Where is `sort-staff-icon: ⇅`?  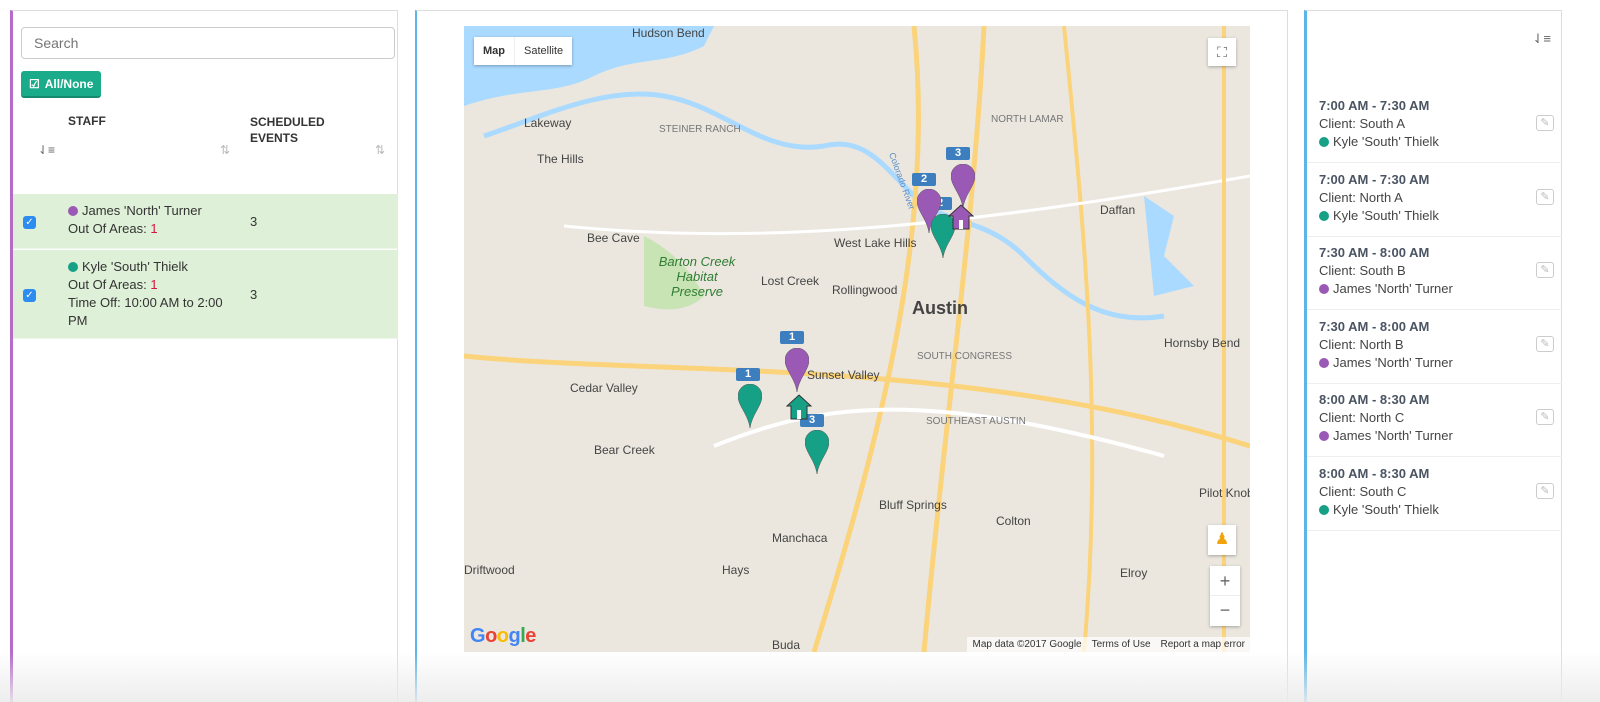
sort-staff-icon: ⇅ is located at coordinates (225, 150).